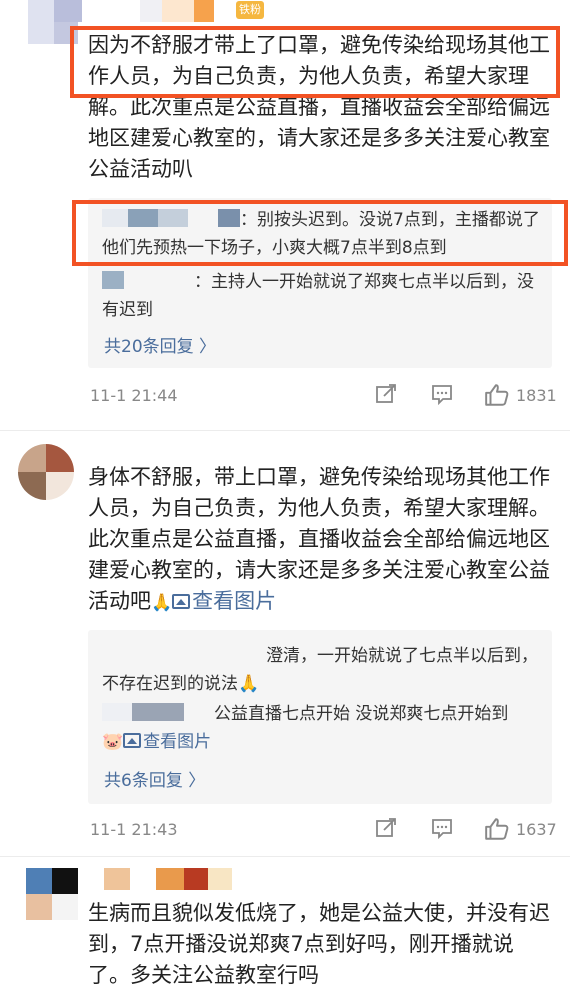 The height and width of the screenshot is (1000, 570). Describe the element at coordinates (113, 742) in the screenshot. I see `pig-emoji: 🐷` at that location.